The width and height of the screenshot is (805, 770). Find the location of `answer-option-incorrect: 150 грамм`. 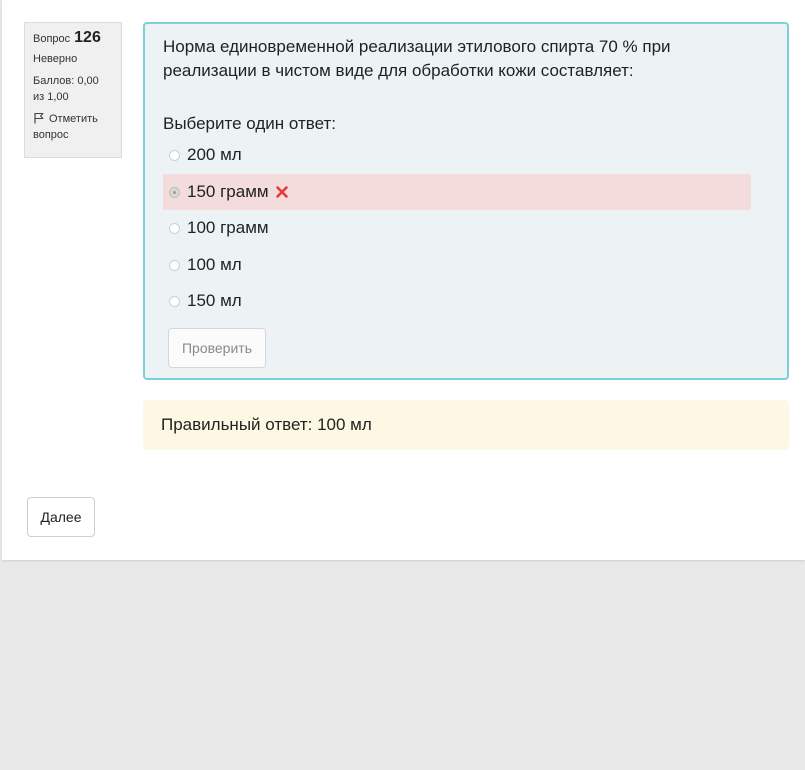

answer-option-incorrect: 150 грамм is located at coordinates (457, 192).